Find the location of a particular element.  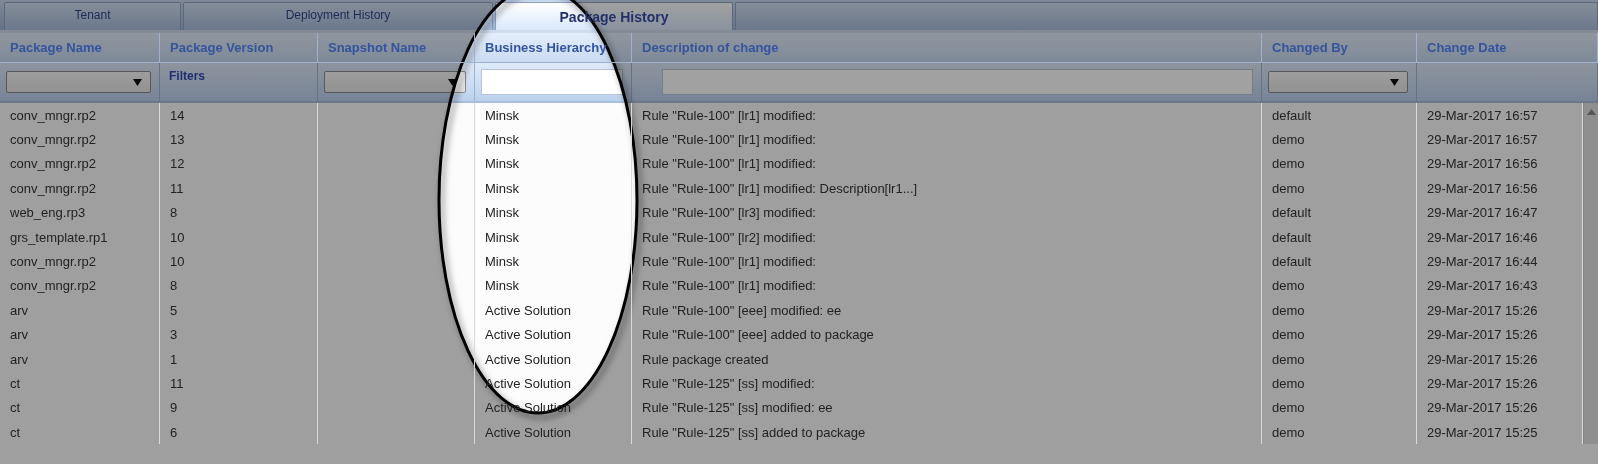

table-cell: Rule "Rule-125" [ss] modified: ee is located at coordinates (947, 408).